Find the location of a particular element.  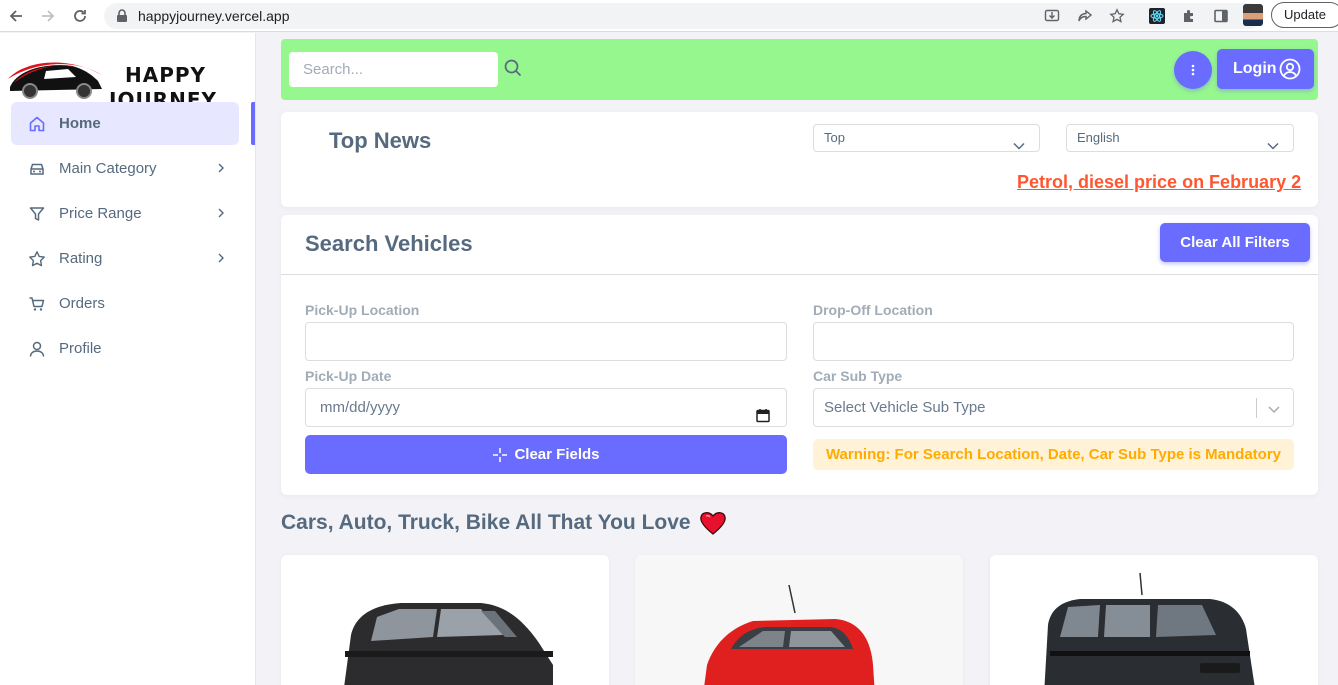

sidebar-item-label: Orders is located at coordinates (82, 303).